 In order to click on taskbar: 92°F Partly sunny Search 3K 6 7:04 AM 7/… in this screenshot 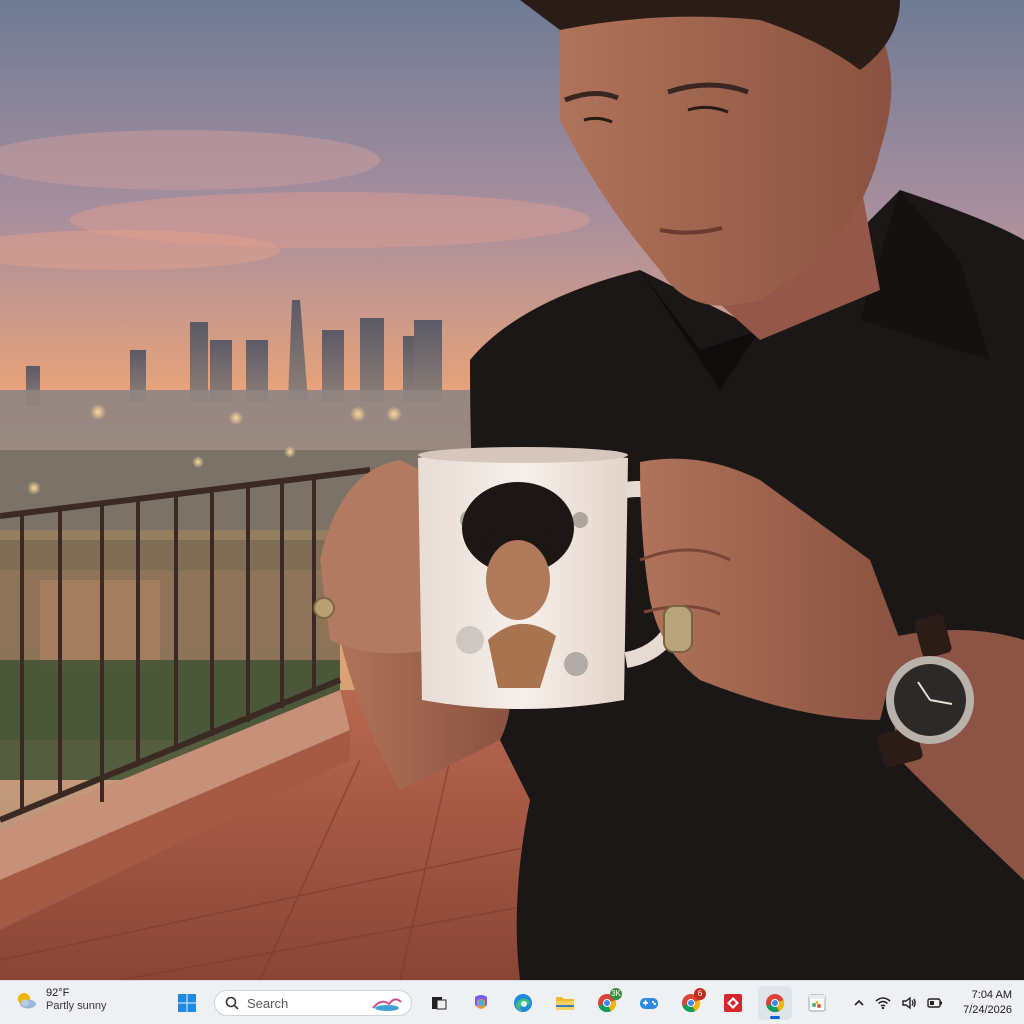, I will do `click(512, 1002)`.